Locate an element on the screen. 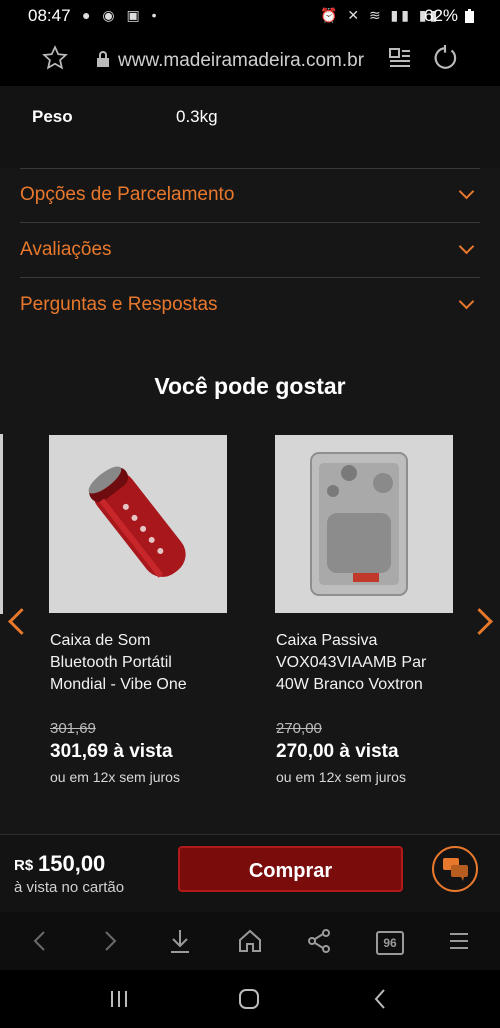 The width and height of the screenshot is (500, 1028). recommendations-title: Você pode gostar is located at coordinates (250, 386).